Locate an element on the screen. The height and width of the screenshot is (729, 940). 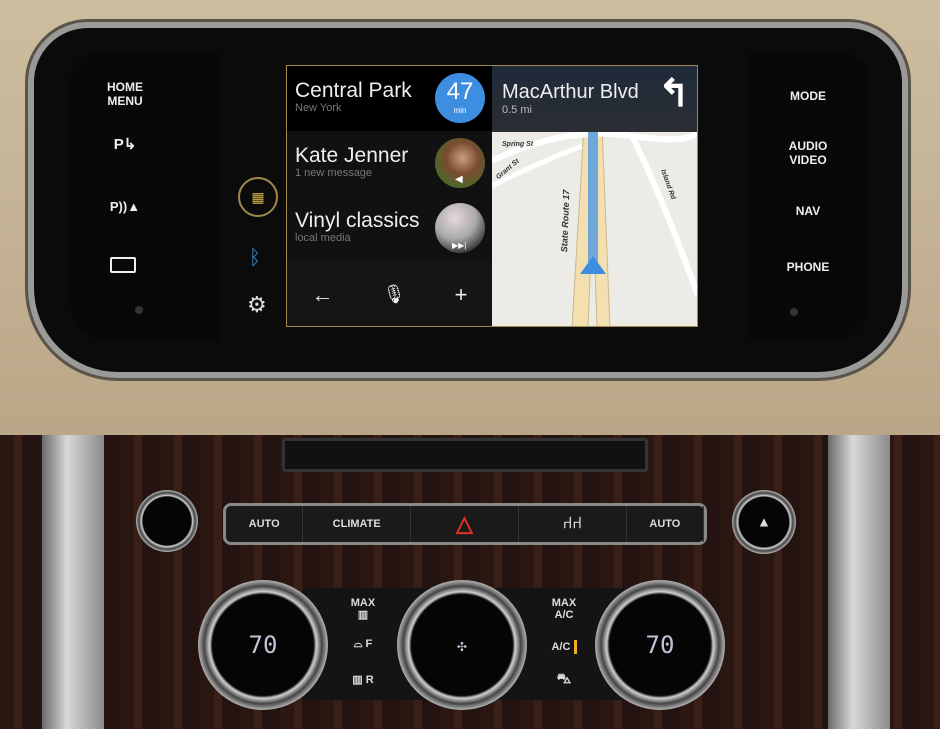
silver-trim-left is located at coordinates (73, 582).